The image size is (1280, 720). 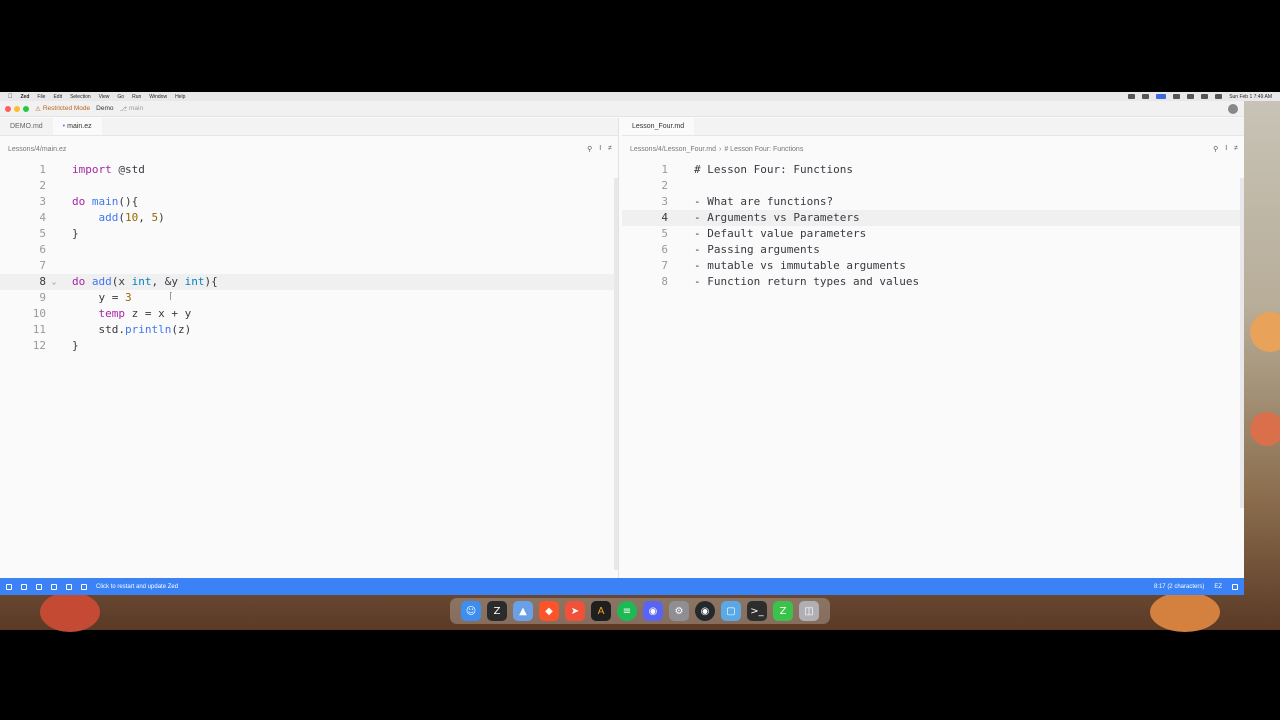 What do you see at coordinates (145, 313) in the screenshot?
I see `code-text: temp z = x + y` at bounding box center [145, 313].